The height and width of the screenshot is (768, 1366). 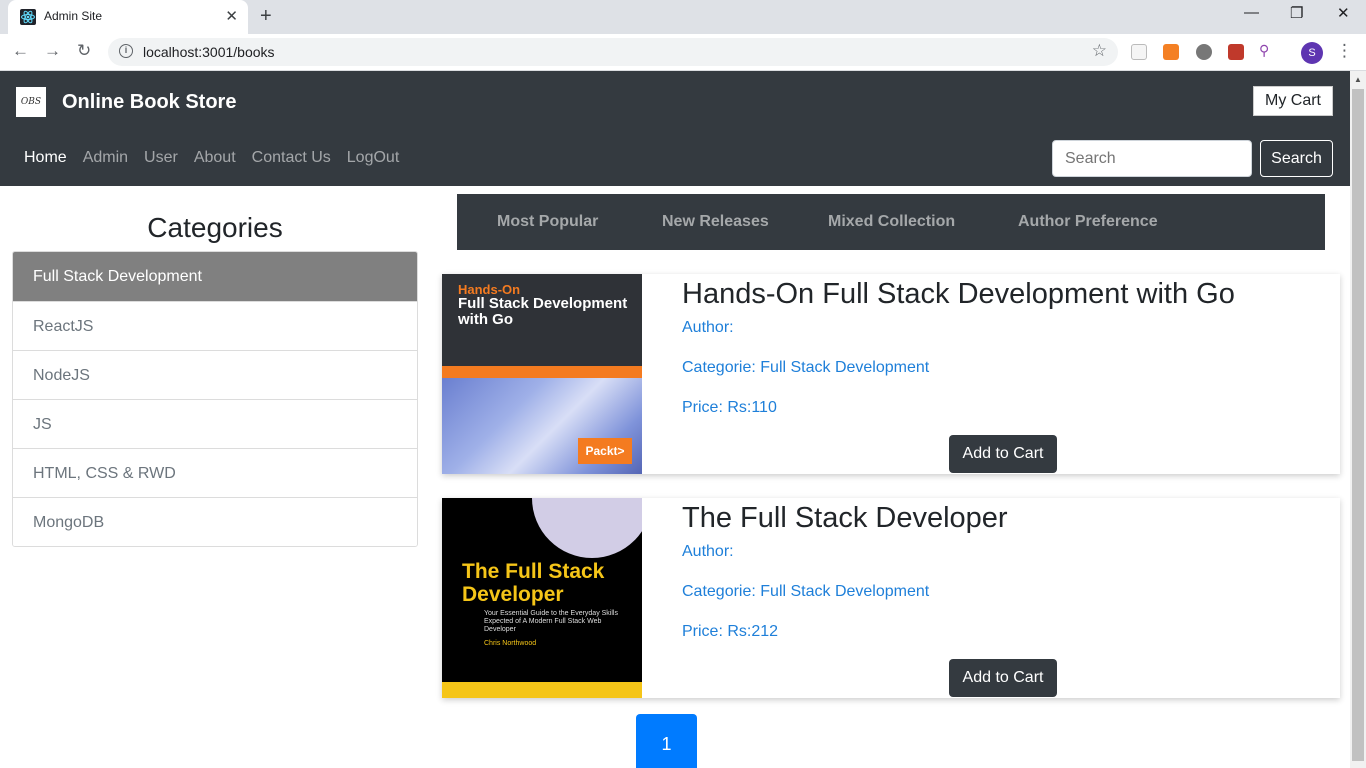 What do you see at coordinates (1343, 13) in the screenshot?
I see `window-close-icon: ✕` at bounding box center [1343, 13].